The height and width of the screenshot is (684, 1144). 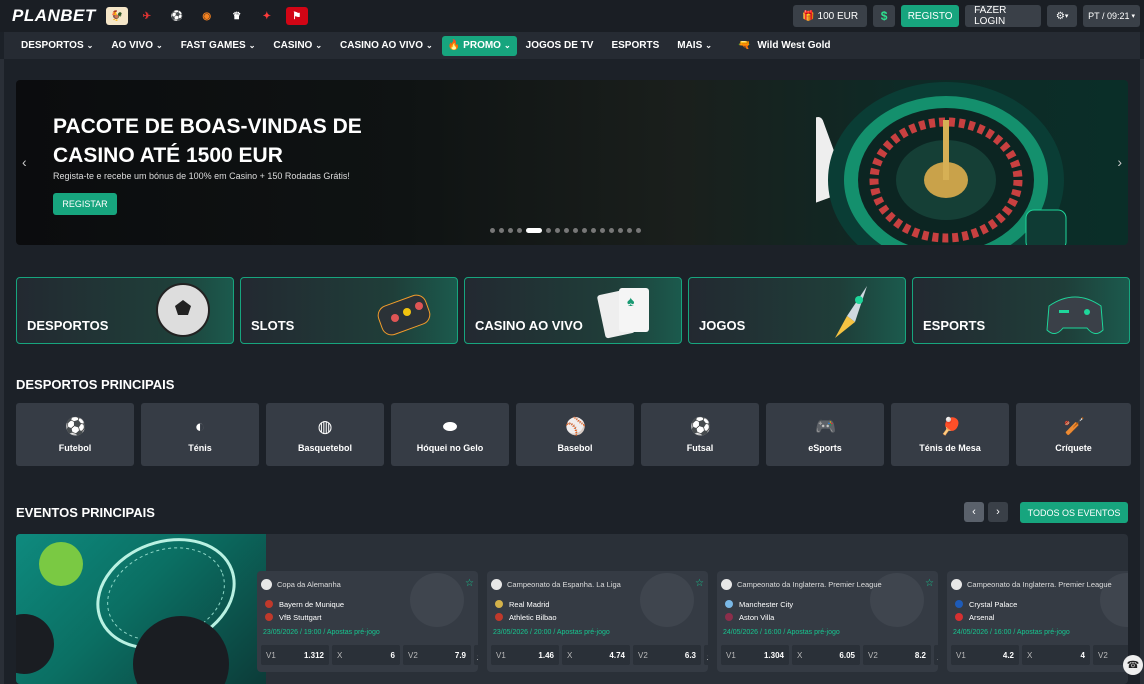 What do you see at coordinates (784, 46) in the screenshot?
I see `nav-wild-west-gold: 🔫 Wild West Gold` at bounding box center [784, 46].